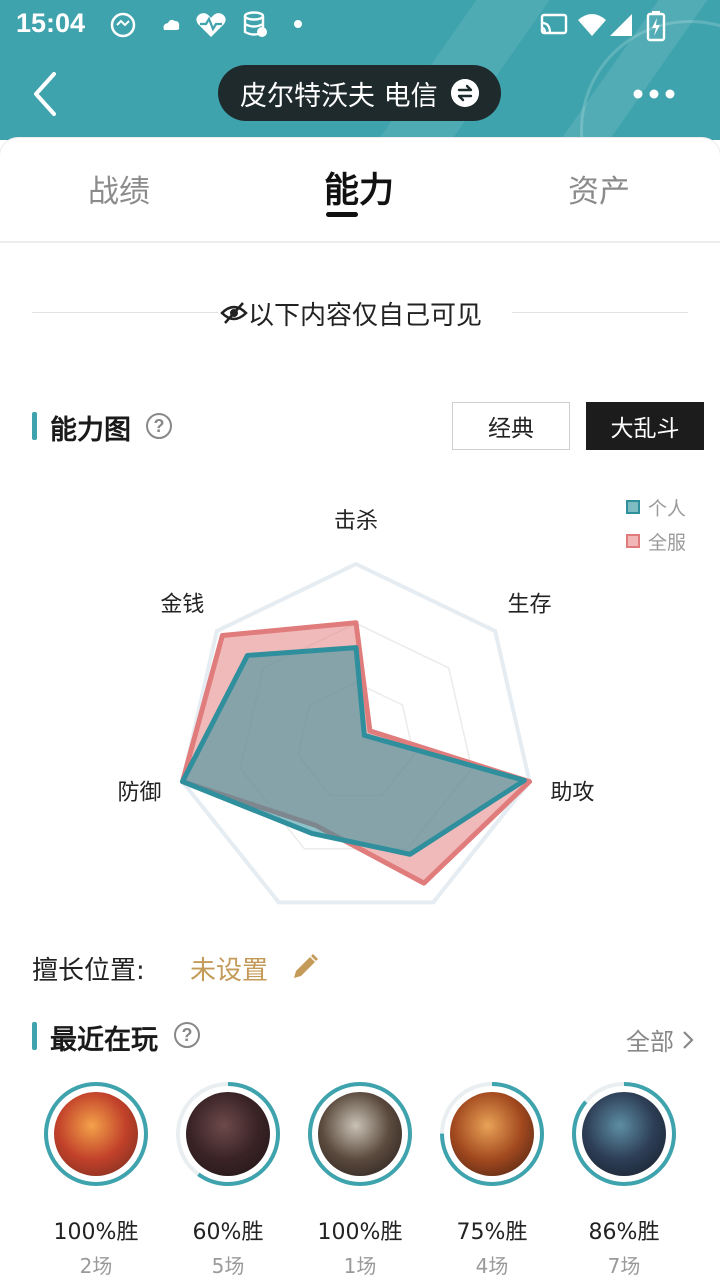 This screenshot has height=1280, width=720. Describe the element at coordinates (228, 1232) in the screenshot. I see `champion-winrate: 60%胜` at that location.